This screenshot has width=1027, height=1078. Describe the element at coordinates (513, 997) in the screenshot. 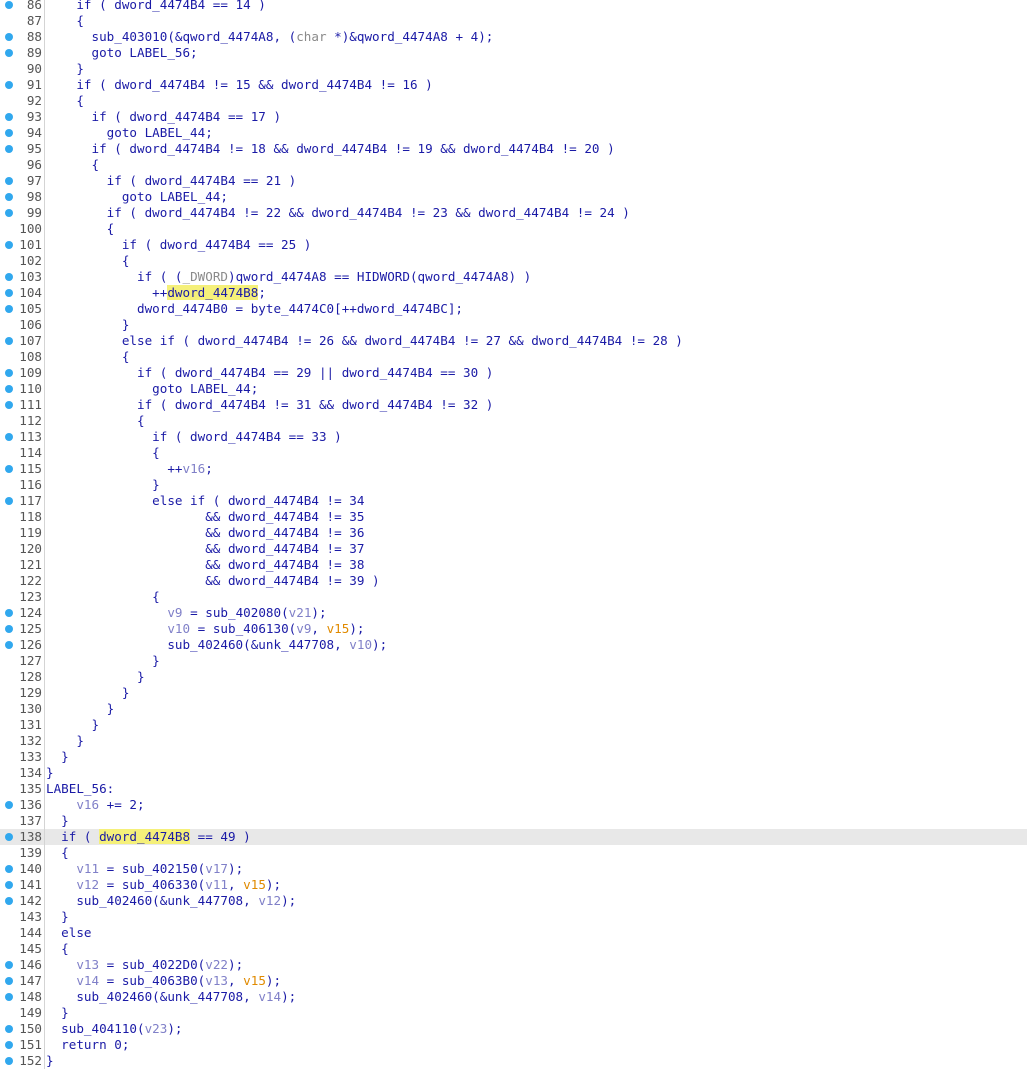

I see `code-line: 148 sub_402460(&unk_447708, v14);` at that location.